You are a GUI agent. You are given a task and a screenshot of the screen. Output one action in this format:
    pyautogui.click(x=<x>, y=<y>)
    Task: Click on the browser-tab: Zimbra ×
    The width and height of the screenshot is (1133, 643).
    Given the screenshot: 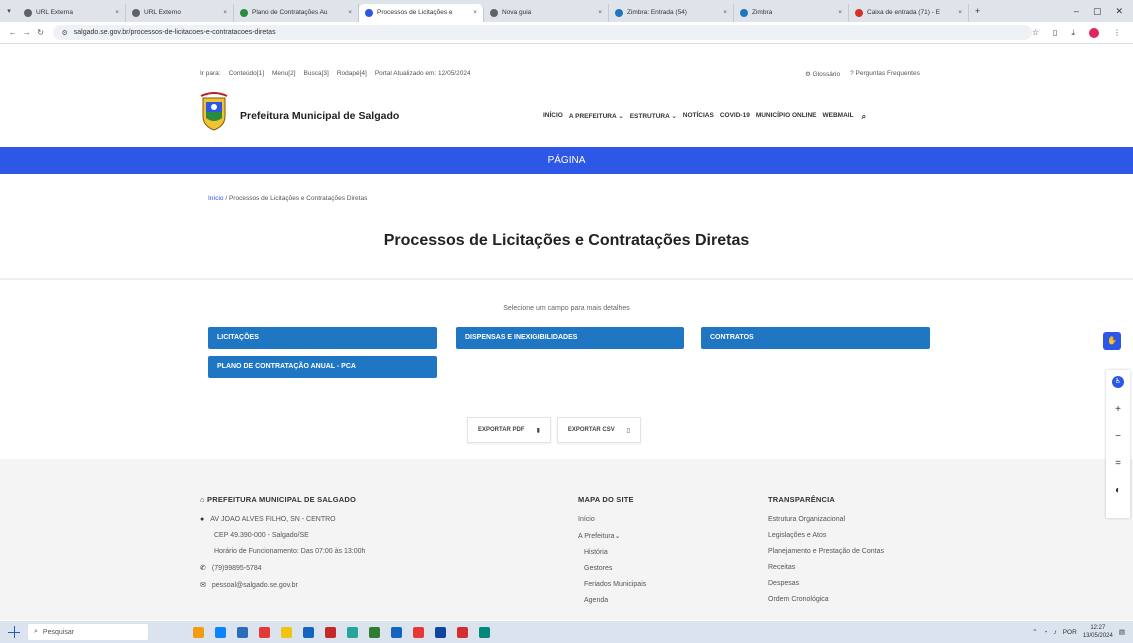 What is the action you would take?
    pyautogui.click(x=791, y=12)
    